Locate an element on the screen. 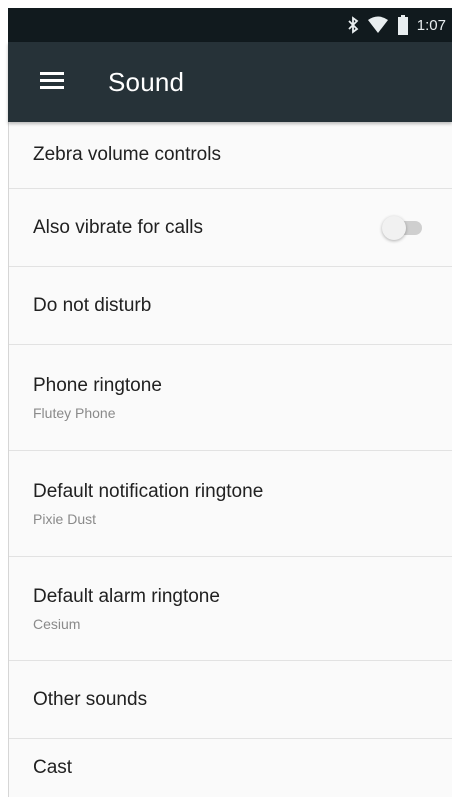  clock: 1:07 is located at coordinates (431, 25).